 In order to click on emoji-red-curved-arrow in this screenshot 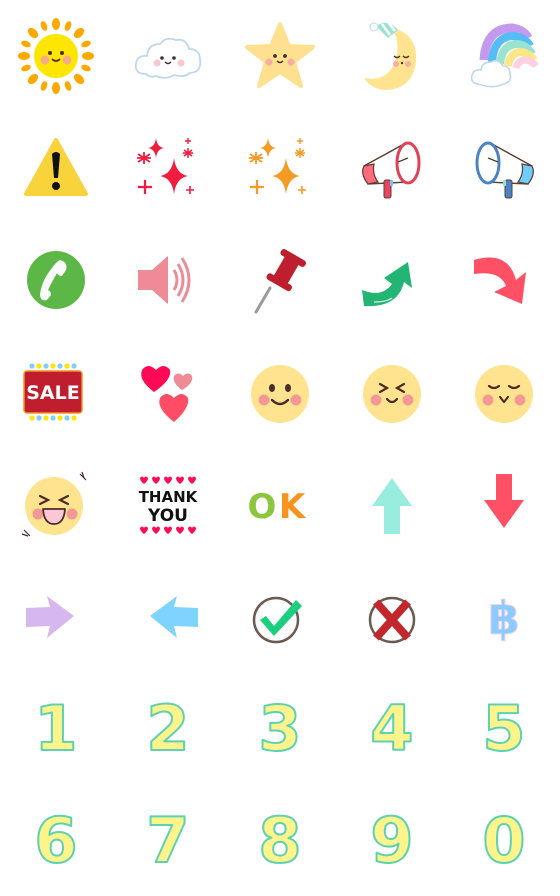, I will do `click(504, 280)`.